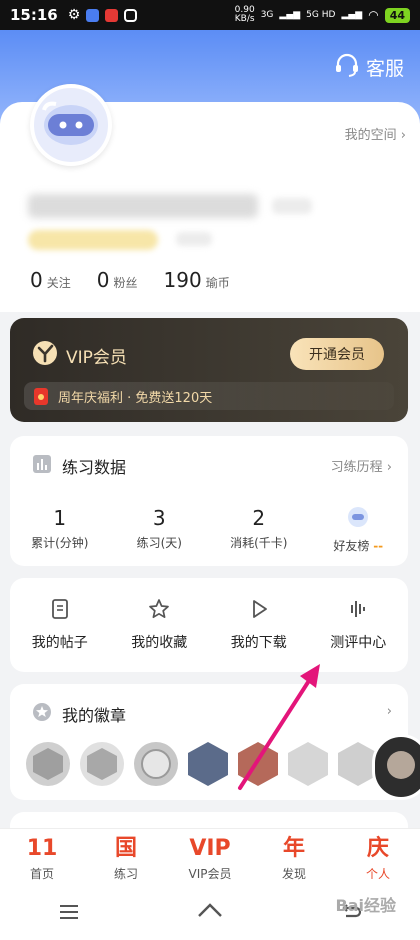  Describe the element at coordinates (42, 858) in the screenshot. I see `tab-home: 11 首页` at that location.